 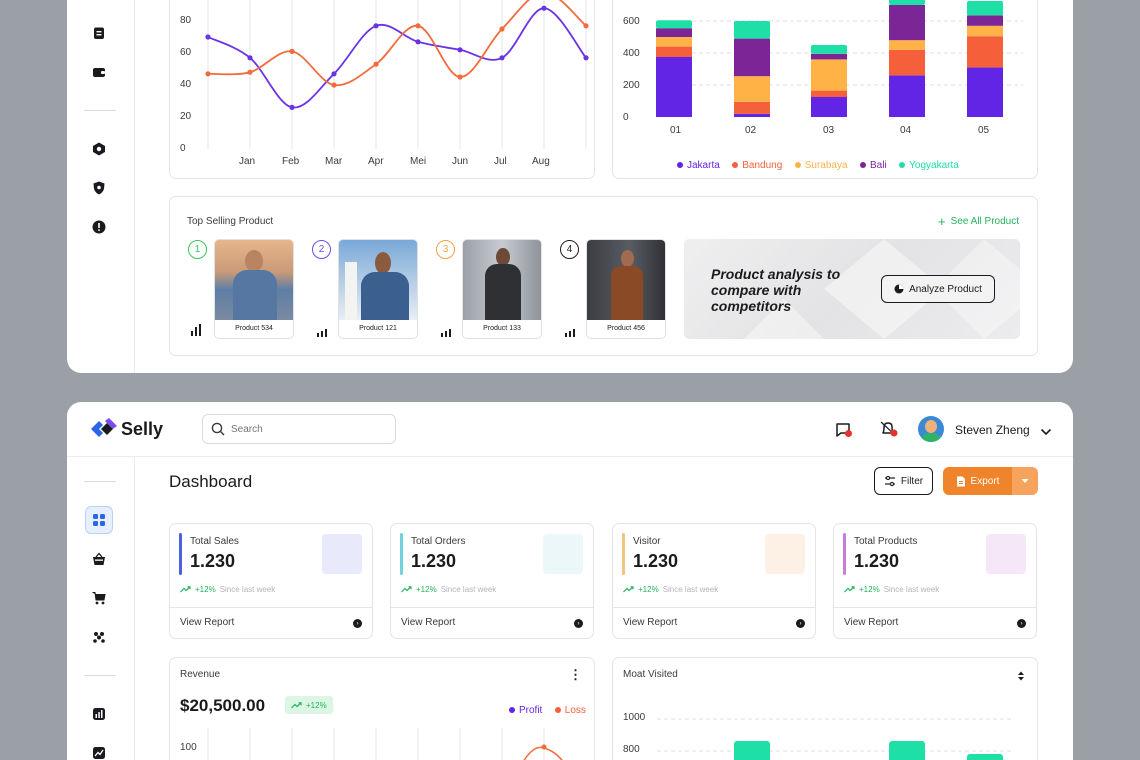 I want to click on settings-hex-icon, so click(x=99, y=149).